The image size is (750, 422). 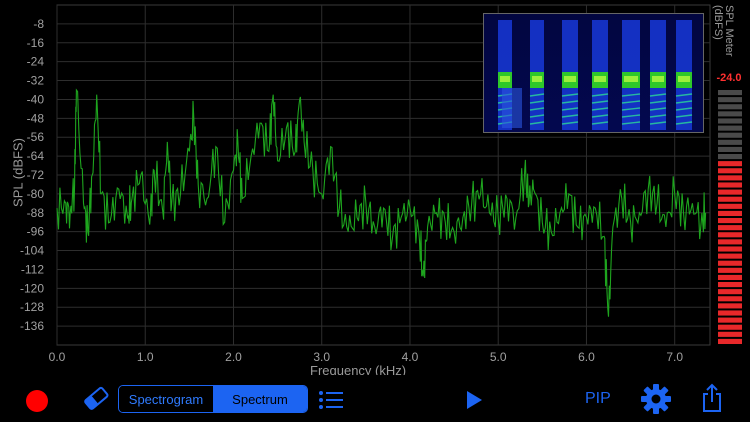 I want to click on segment-spectrum: Spectrum, so click(x=260, y=399).